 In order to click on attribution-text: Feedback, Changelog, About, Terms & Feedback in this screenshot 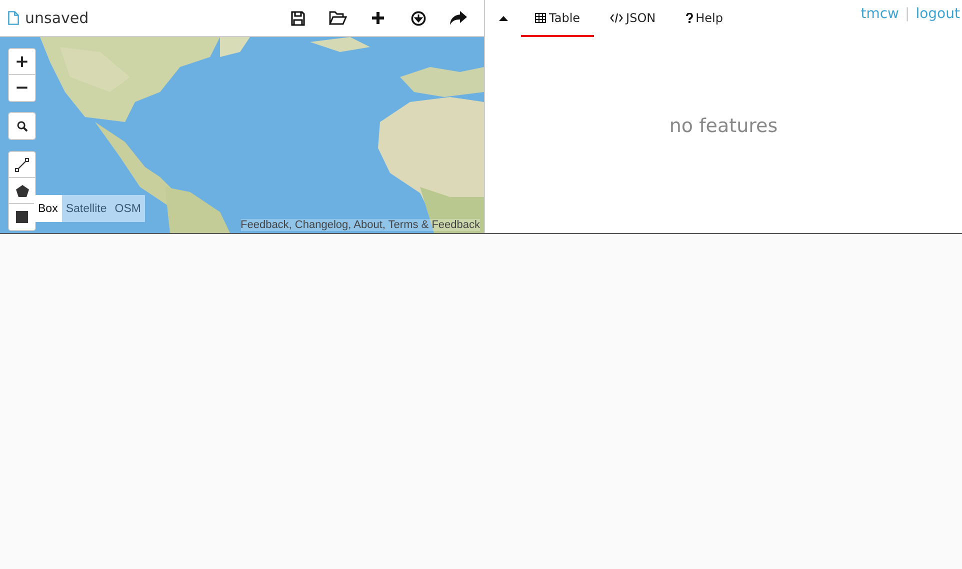, I will do `click(360, 225)`.